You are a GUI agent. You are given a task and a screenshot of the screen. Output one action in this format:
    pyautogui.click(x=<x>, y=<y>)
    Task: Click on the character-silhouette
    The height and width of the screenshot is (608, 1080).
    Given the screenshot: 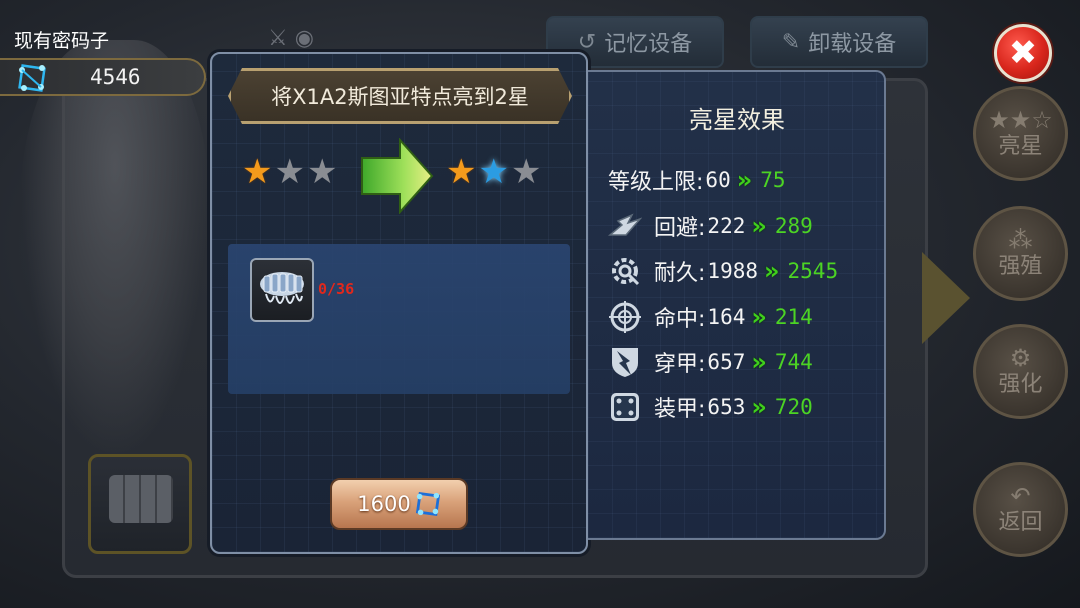 What is the action you would take?
    pyautogui.click(x=115, y=250)
    